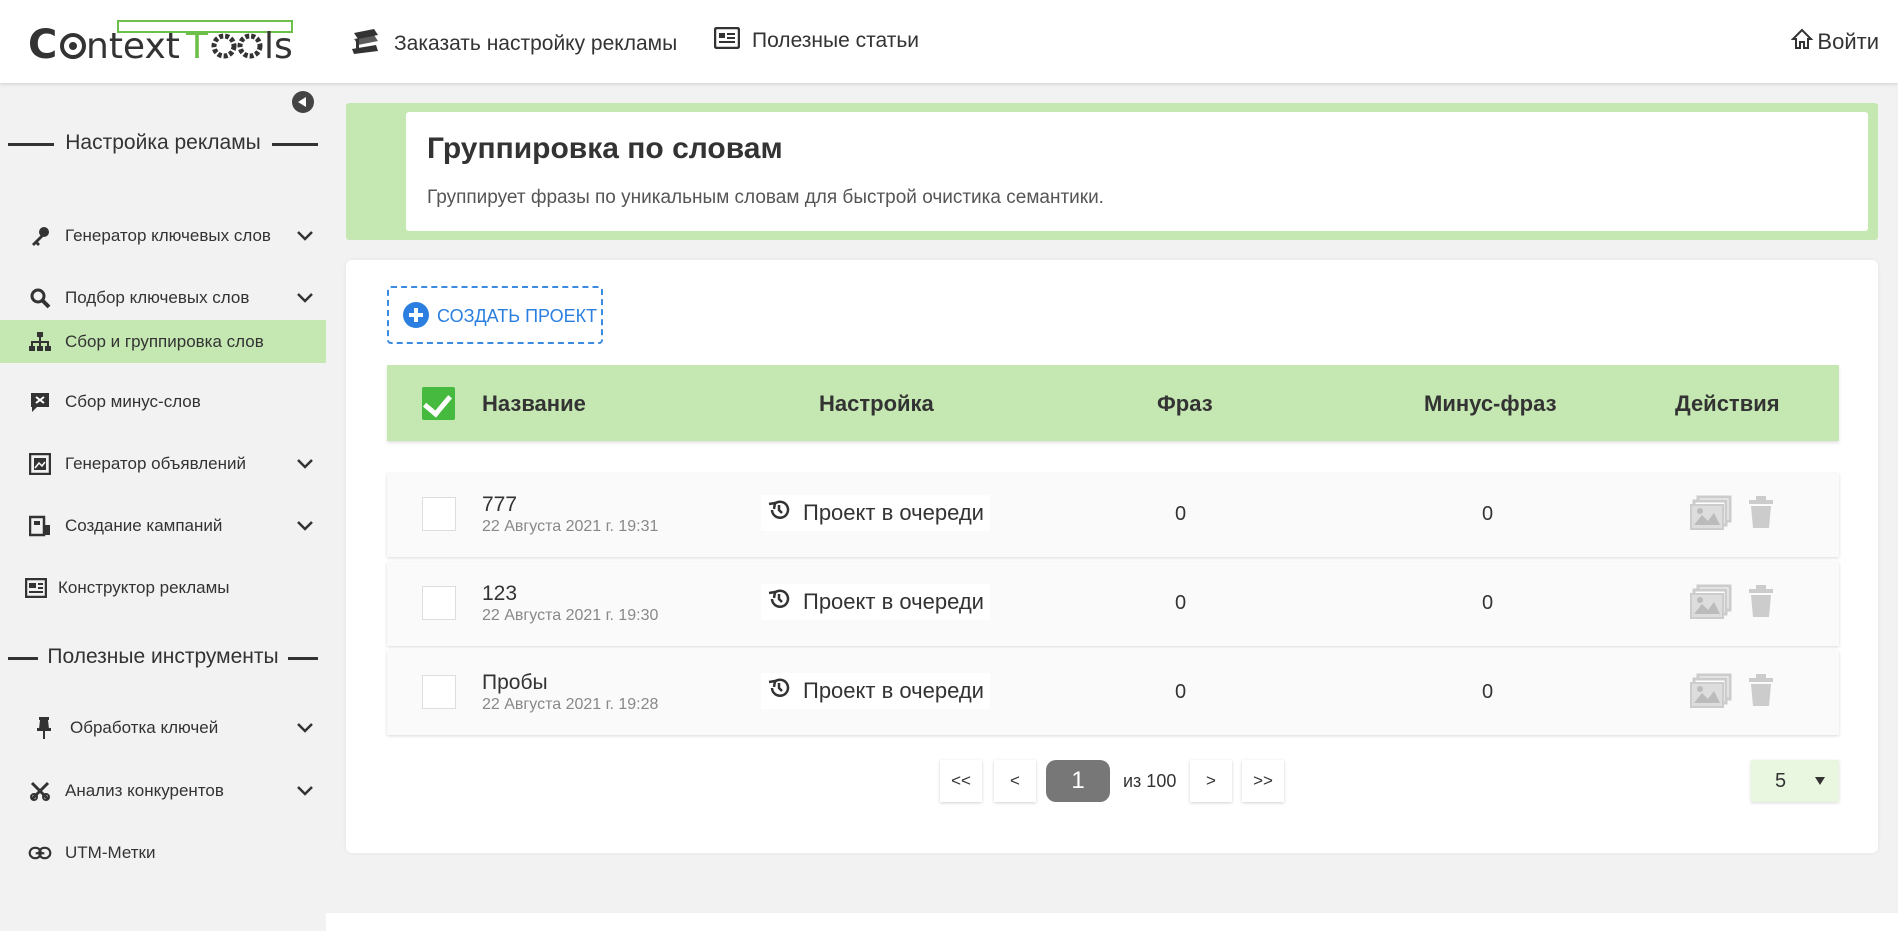 The height and width of the screenshot is (931, 1898). I want to click on image-frame-icon, so click(40, 464).